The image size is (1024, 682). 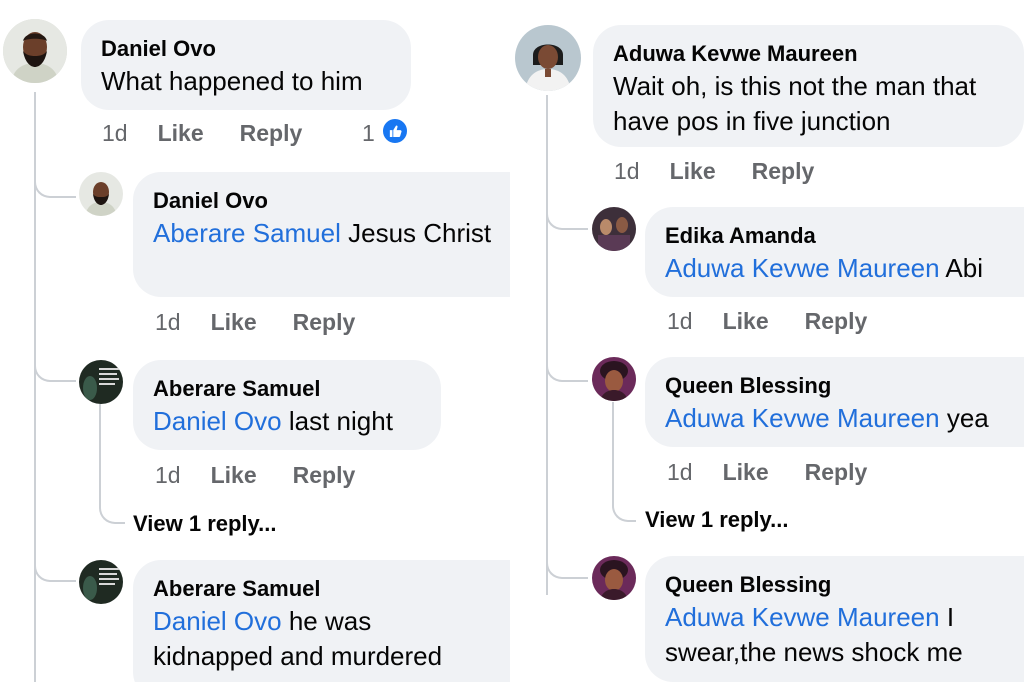 I want to click on comment-author: Aduwa Kevwe Maureen, so click(x=808, y=54).